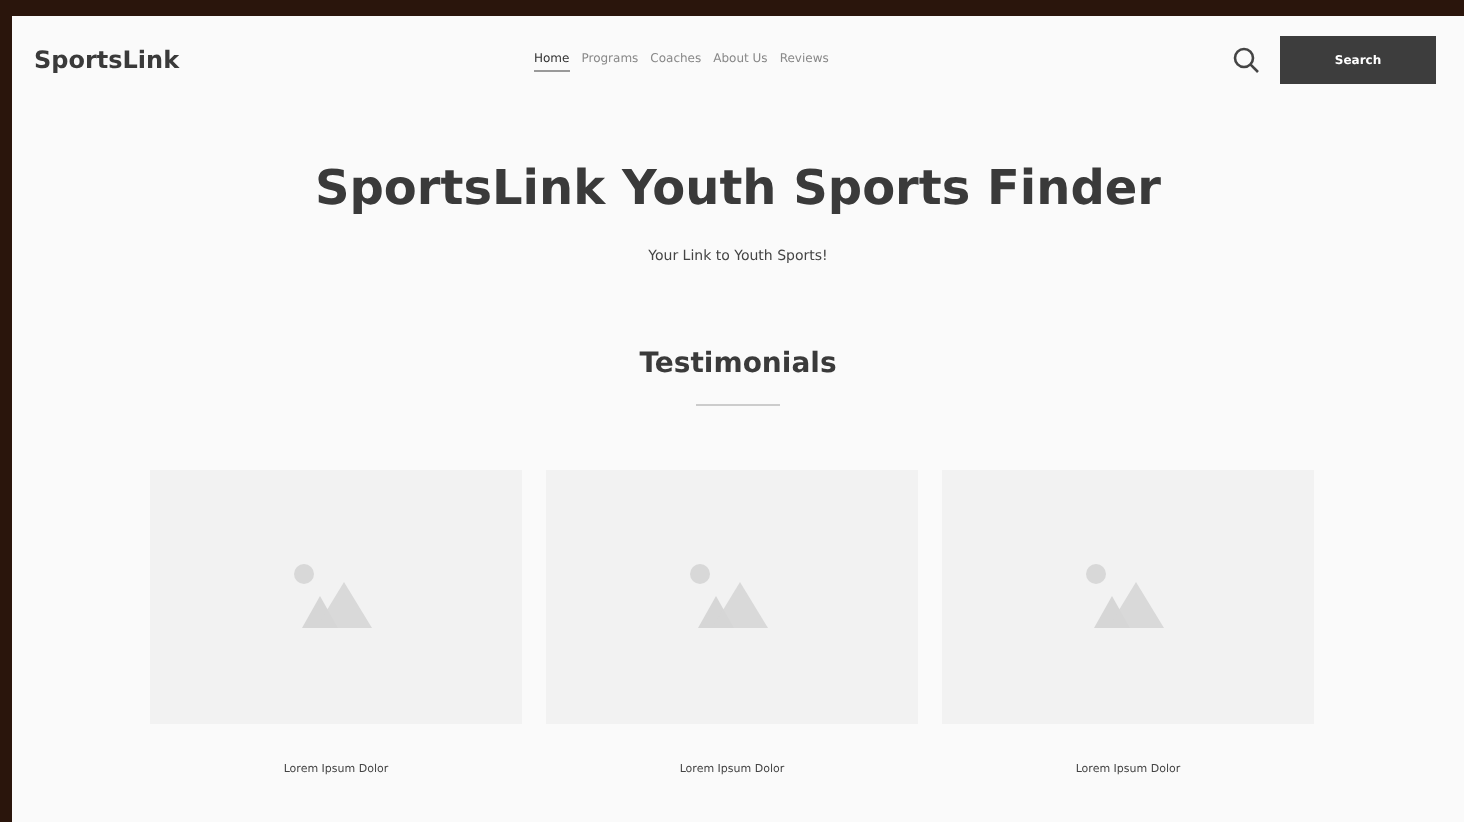 This screenshot has width=1464, height=822. Describe the element at coordinates (108, 60) in the screenshot. I see `logo: SportsLink` at that location.